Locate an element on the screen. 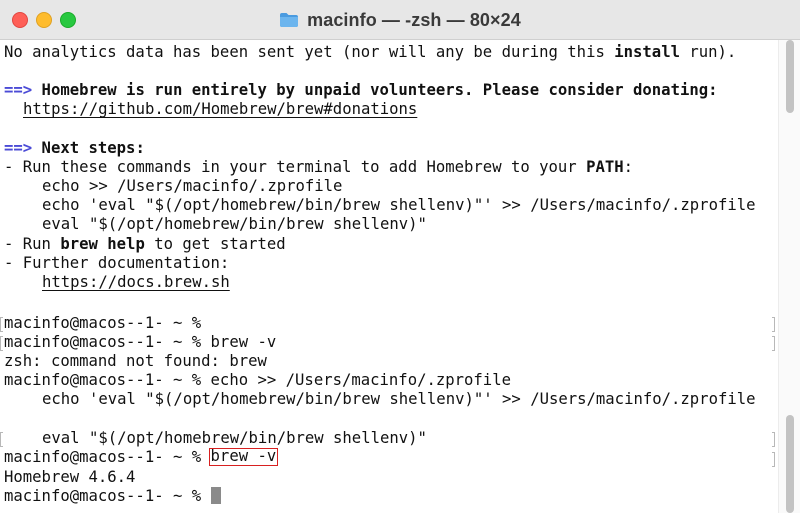 The image size is (800, 513). step3-line: - Further documentation: is located at coordinates (117, 263).